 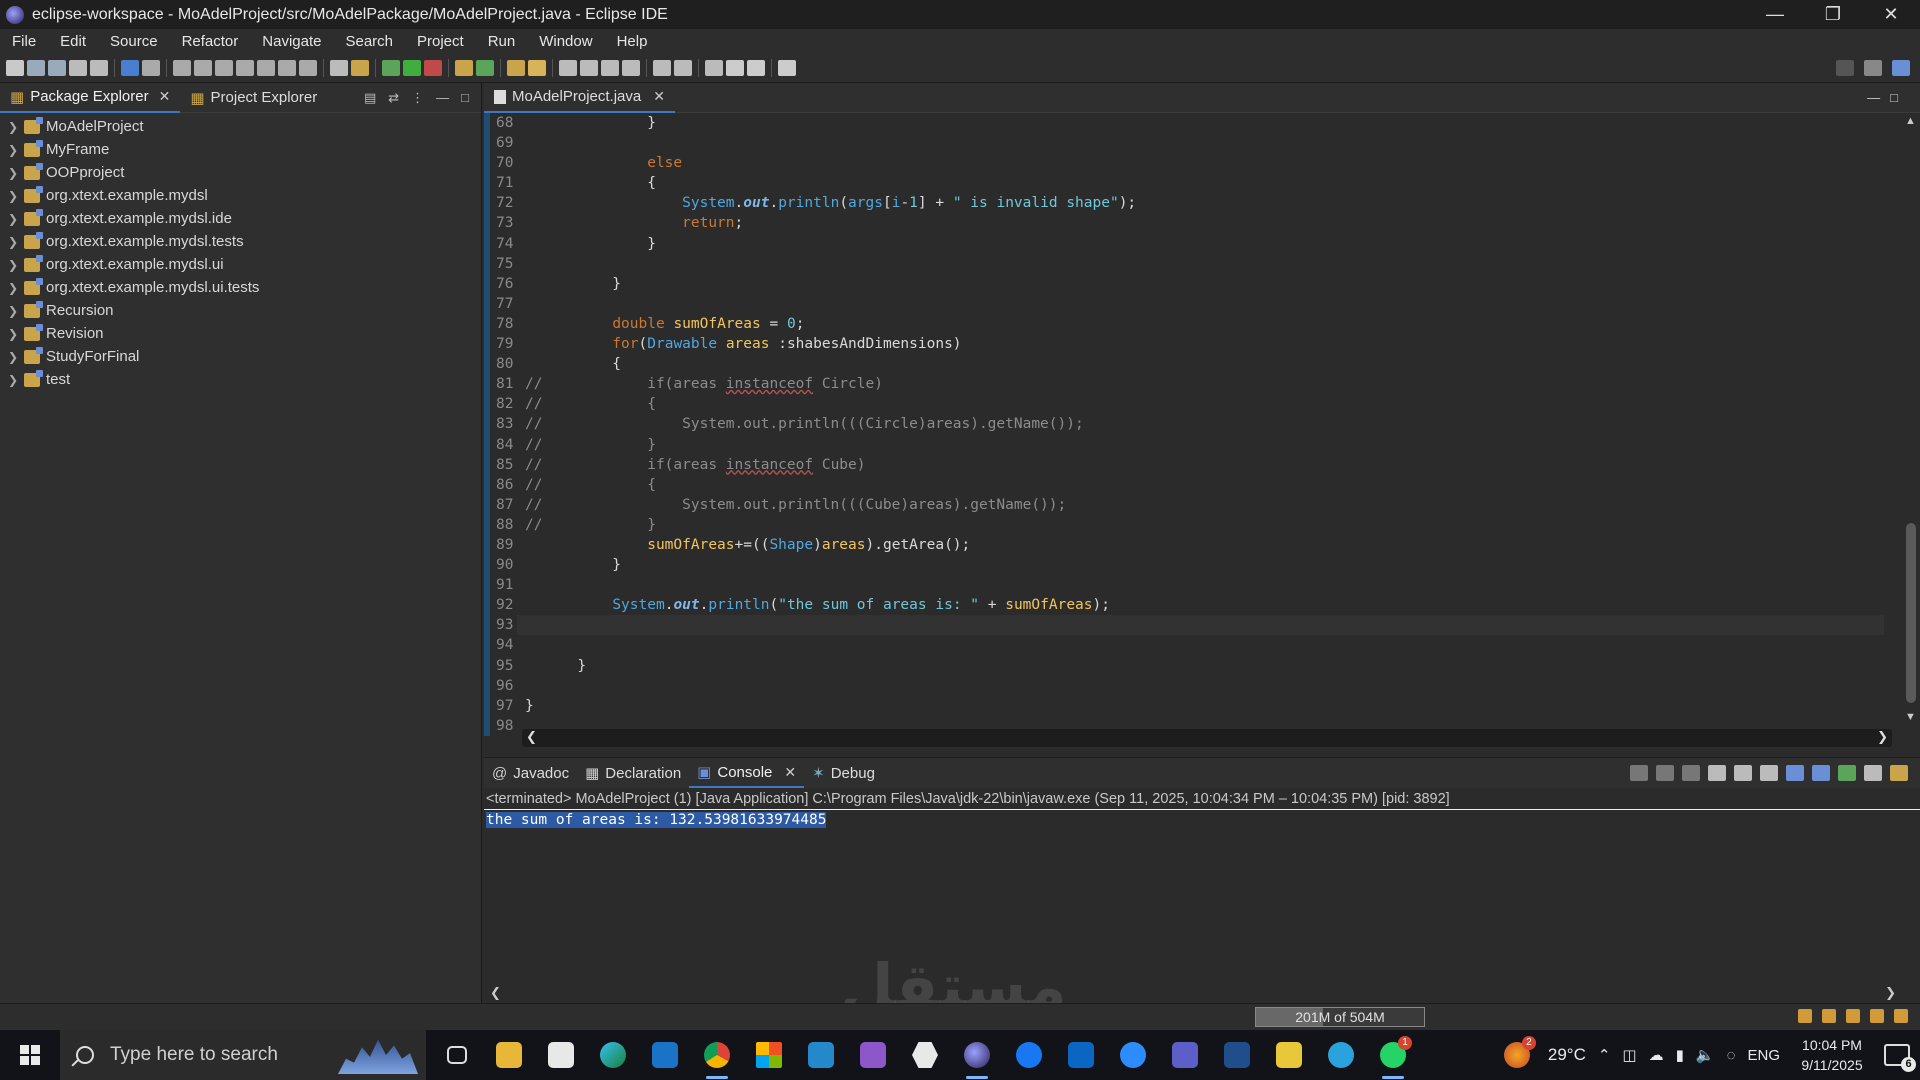 What do you see at coordinates (1029, 1055) in the screenshot?
I see `facebook-button` at bounding box center [1029, 1055].